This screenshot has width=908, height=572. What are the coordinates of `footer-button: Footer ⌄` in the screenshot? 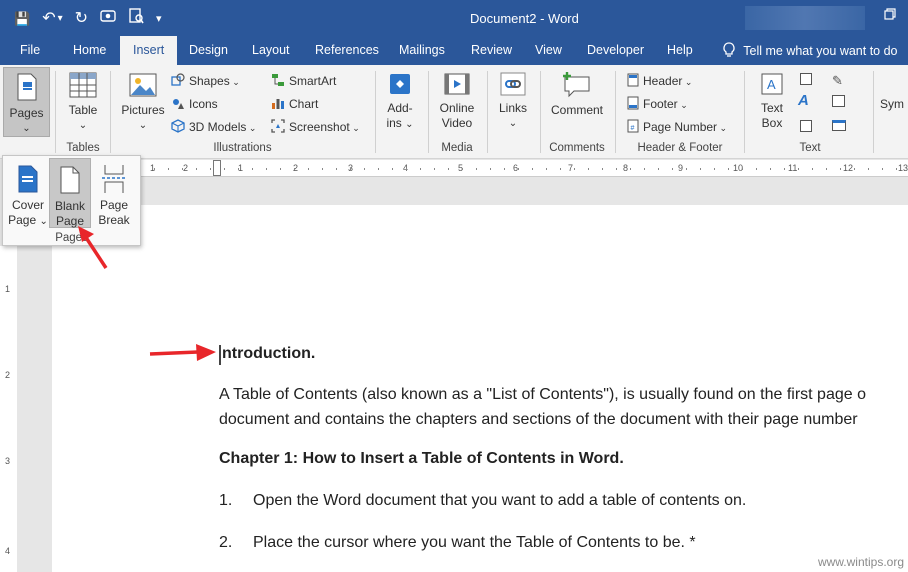 It's located at (657, 104).